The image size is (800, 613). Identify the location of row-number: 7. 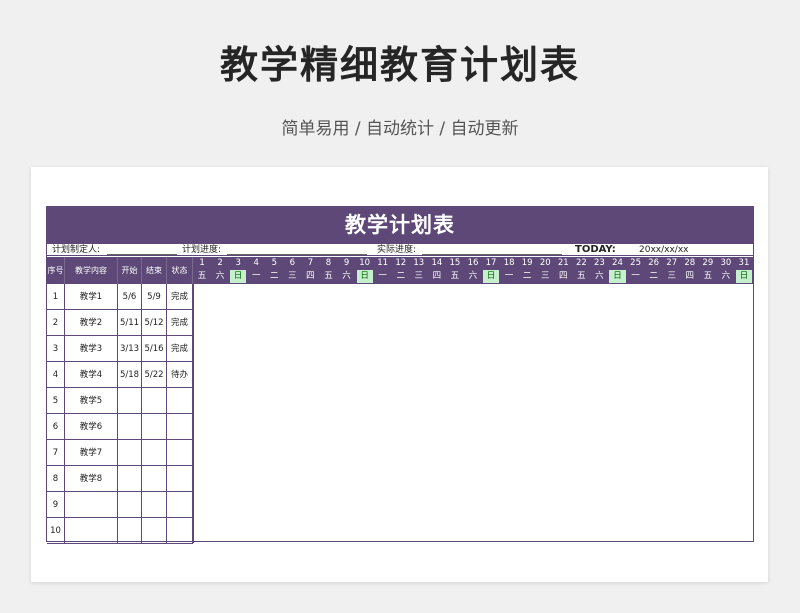
(56, 453).